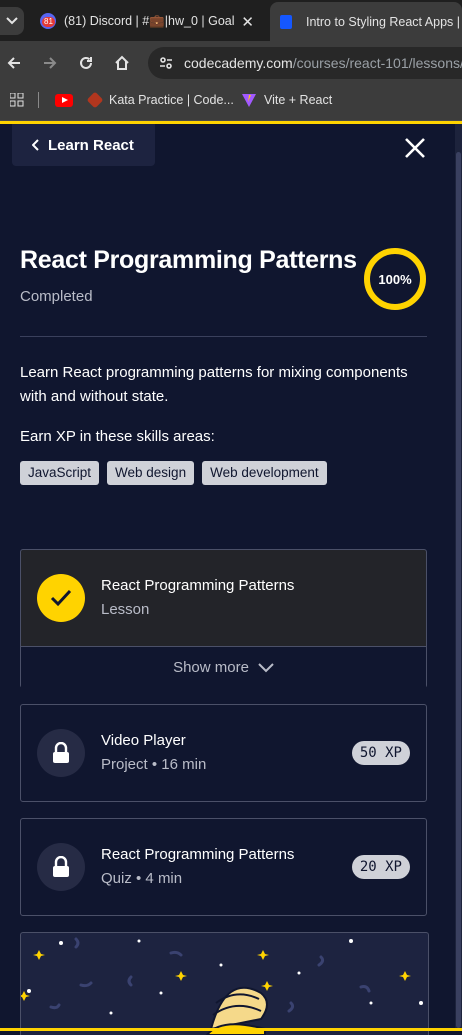  What do you see at coordinates (60, 473) in the screenshot?
I see `skill-tag: JavaScript` at bounding box center [60, 473].